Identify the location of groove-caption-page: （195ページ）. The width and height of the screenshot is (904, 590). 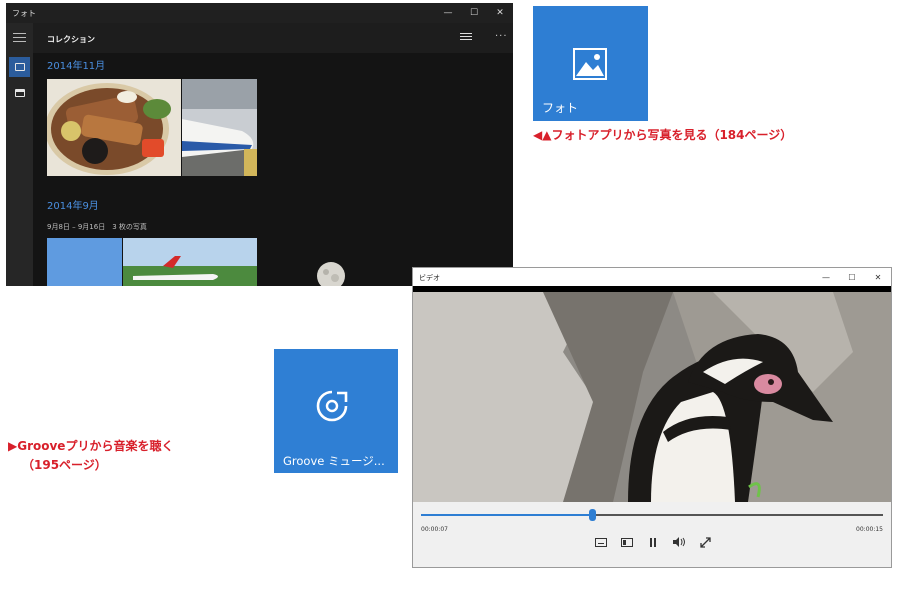
(64, 465).